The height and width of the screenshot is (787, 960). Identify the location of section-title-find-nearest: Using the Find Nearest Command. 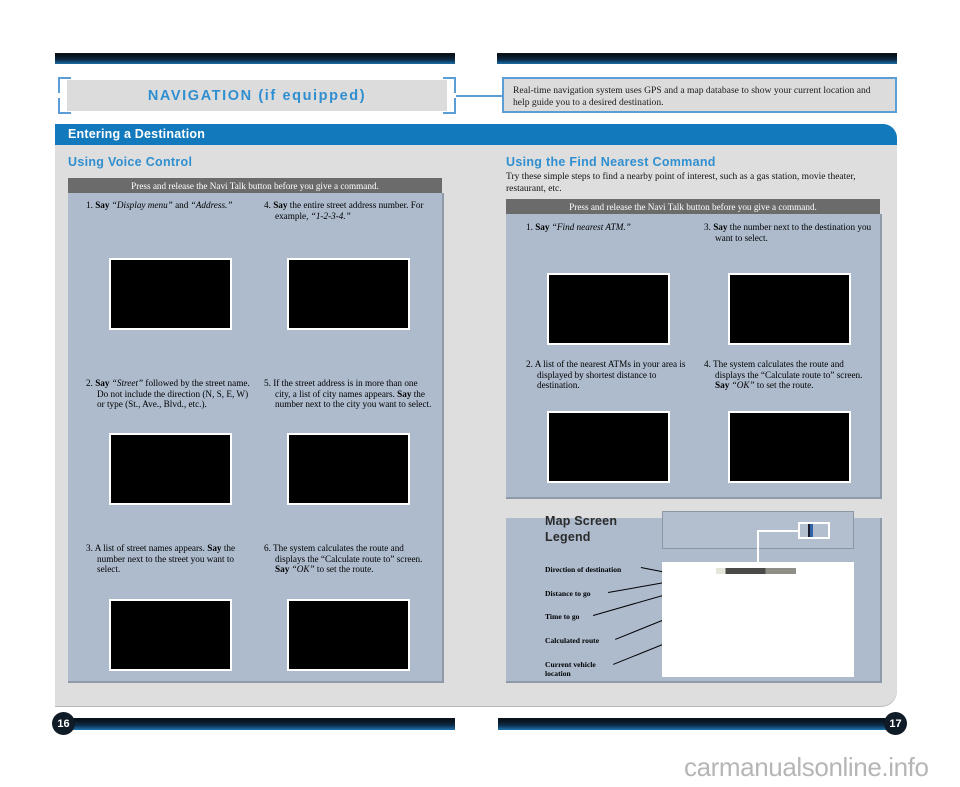
(611, 162).